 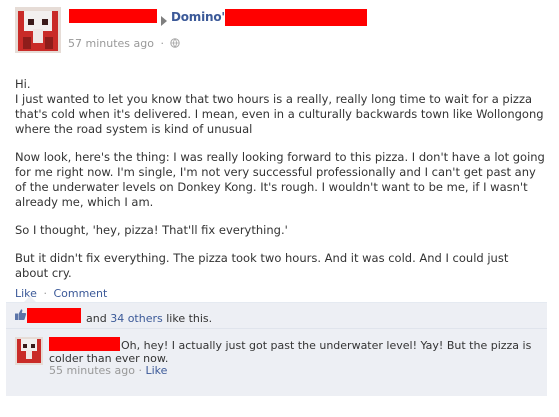 I want to click on globe-icon, so click(x=175, y=43).